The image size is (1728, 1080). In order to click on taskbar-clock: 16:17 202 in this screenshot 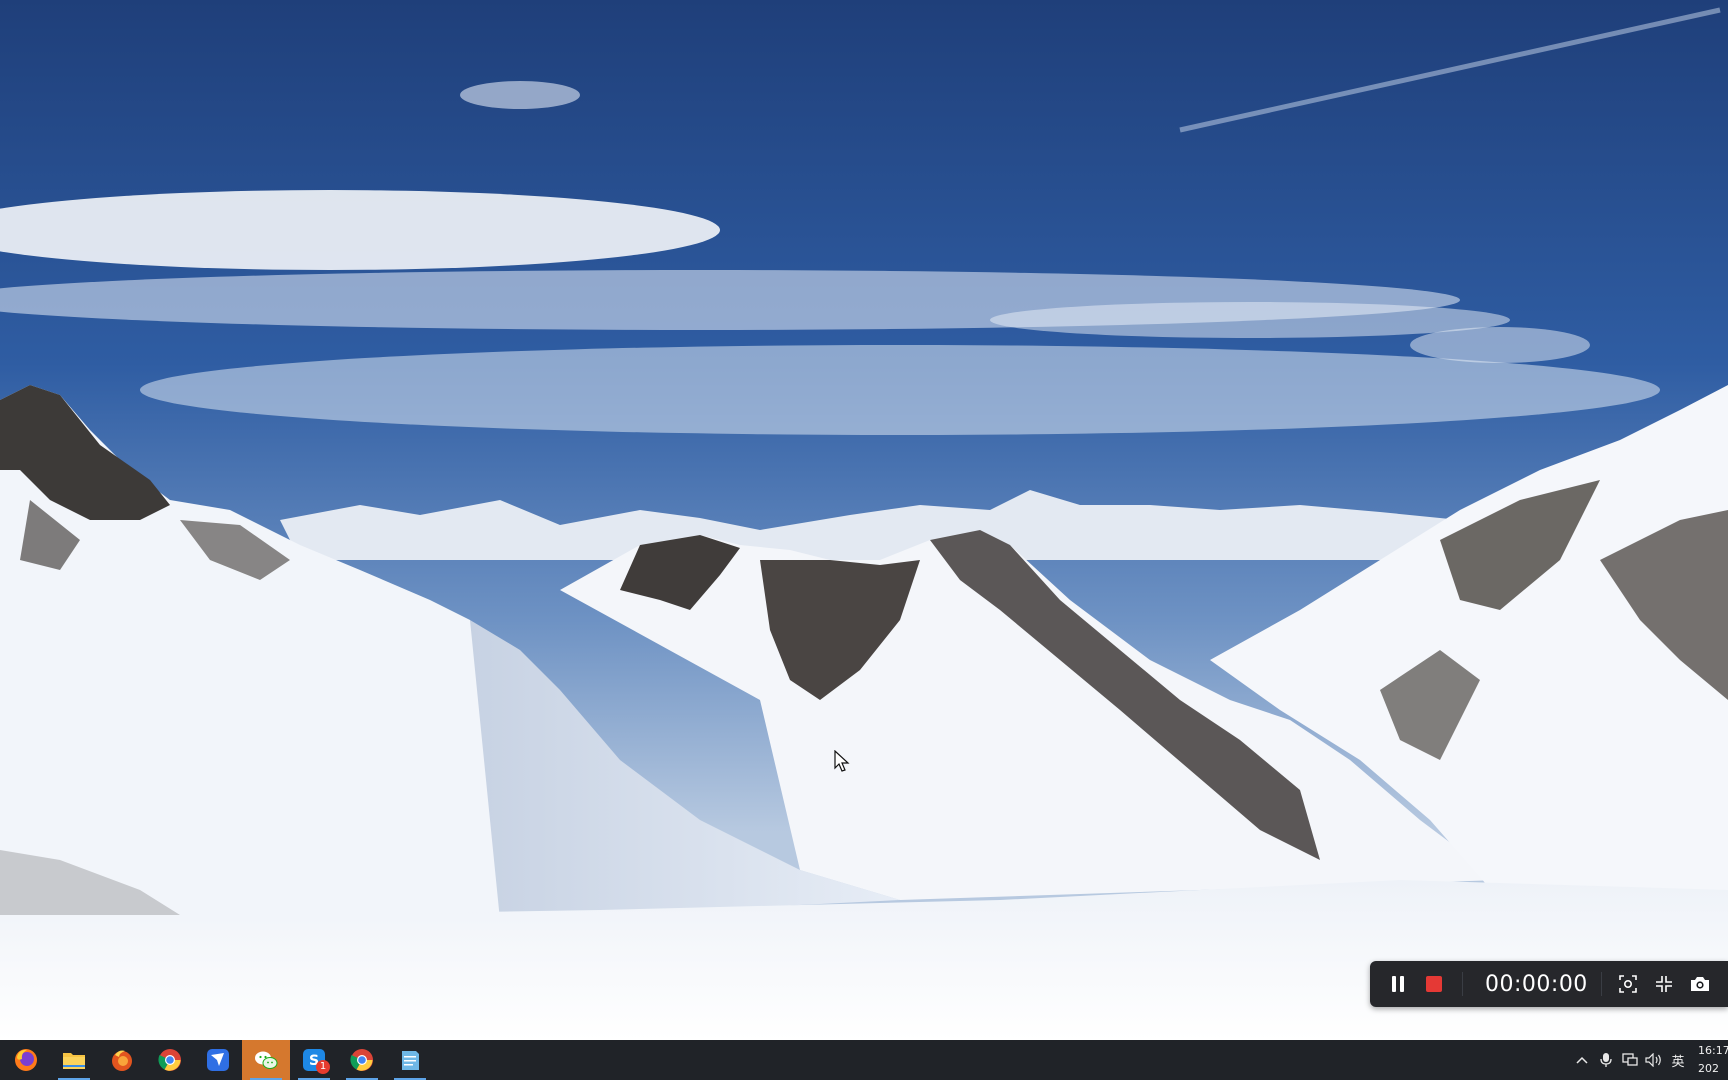, I will do `click(1713, 1060)`.